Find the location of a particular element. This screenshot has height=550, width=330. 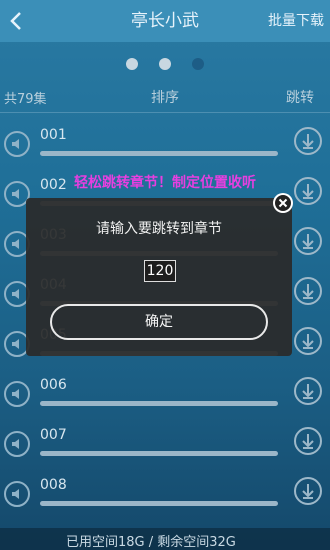

storage-footer: 已用空间18G / 剩余空间32G is located at coordinates (165, 539).